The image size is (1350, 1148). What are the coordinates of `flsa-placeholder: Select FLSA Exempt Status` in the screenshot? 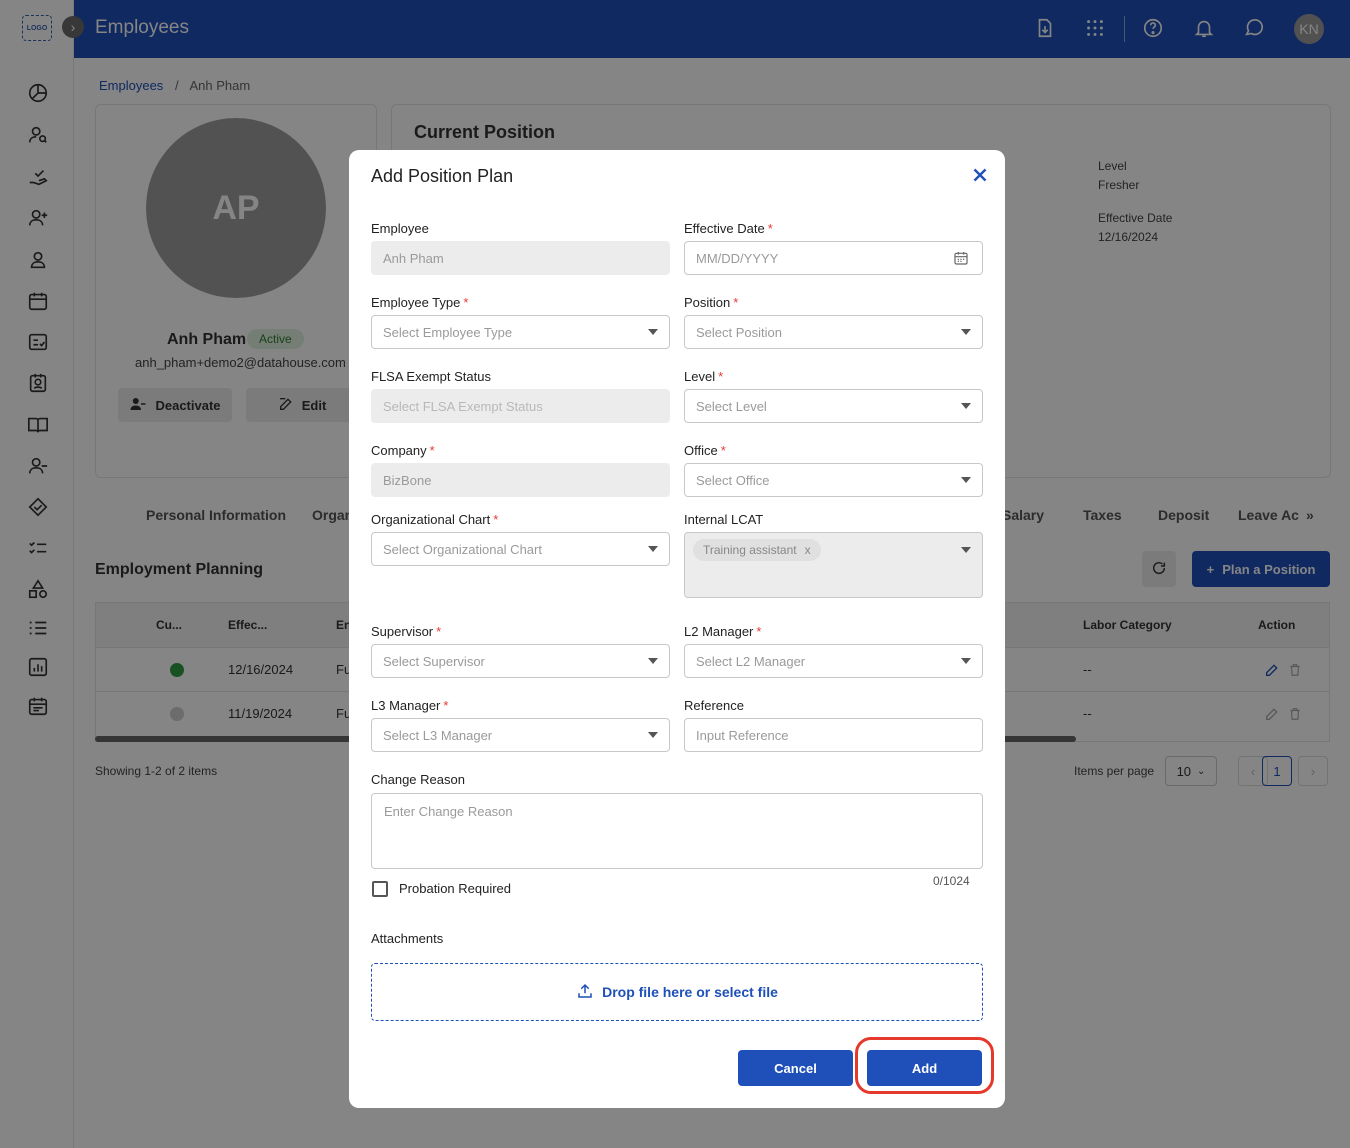 It's located at (463, 406).